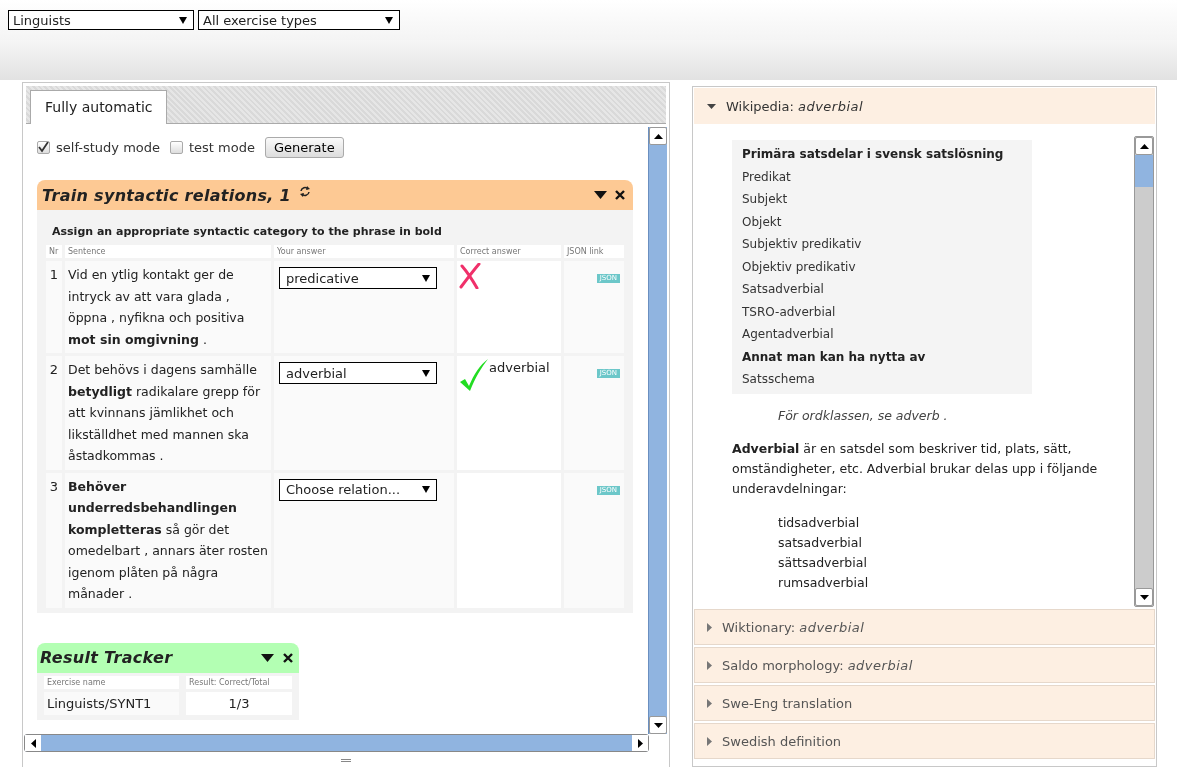 This screenshot has width=1177, height=767. What do you see at coordinates (168, 251) in the screenshot?
I see `column-header: Sentence` at bounding box center [168, 251].